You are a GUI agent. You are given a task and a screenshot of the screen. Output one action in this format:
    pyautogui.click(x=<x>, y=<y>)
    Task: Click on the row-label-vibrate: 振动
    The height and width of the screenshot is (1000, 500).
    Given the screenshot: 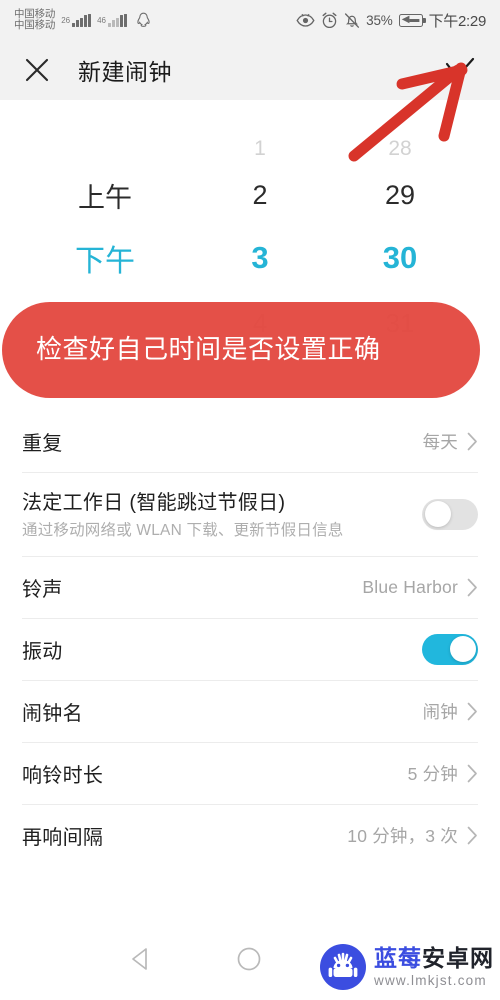 What is the action you would take?
    pyautogui.click(x=42, y=651)
    